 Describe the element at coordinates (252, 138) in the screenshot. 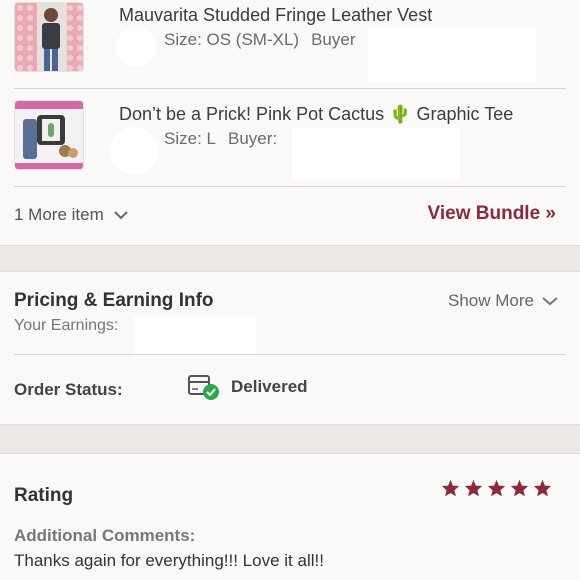

I see `buyer-label: Buyer:` at that location.